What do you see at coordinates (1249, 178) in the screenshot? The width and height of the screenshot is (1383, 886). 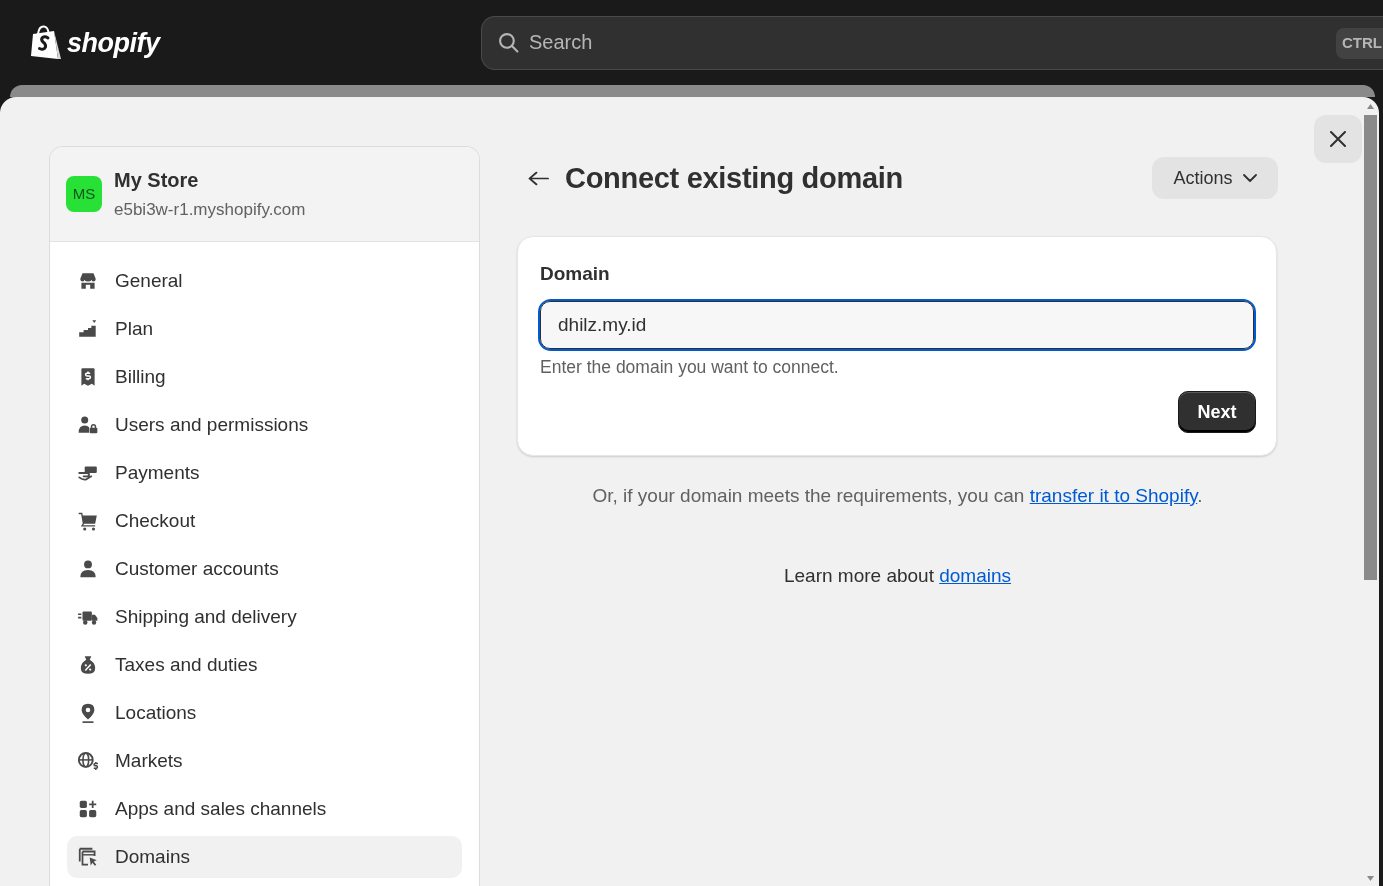 I see `chevron-down-icon` at bounding box center [1249, 178].